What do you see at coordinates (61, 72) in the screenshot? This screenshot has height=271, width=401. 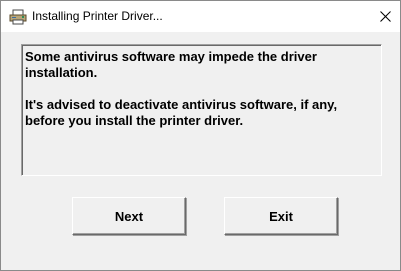 I see `message-line-2: installation.` at bounding box center [61, 72].